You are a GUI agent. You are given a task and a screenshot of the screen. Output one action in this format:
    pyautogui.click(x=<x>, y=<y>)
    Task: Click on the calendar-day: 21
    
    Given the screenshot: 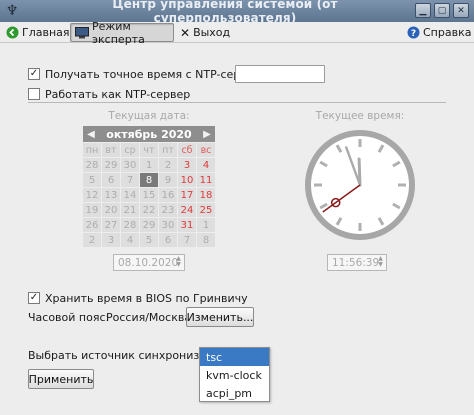 What is the action you would take?
    pyautogui.click(x=130, y=210)
    